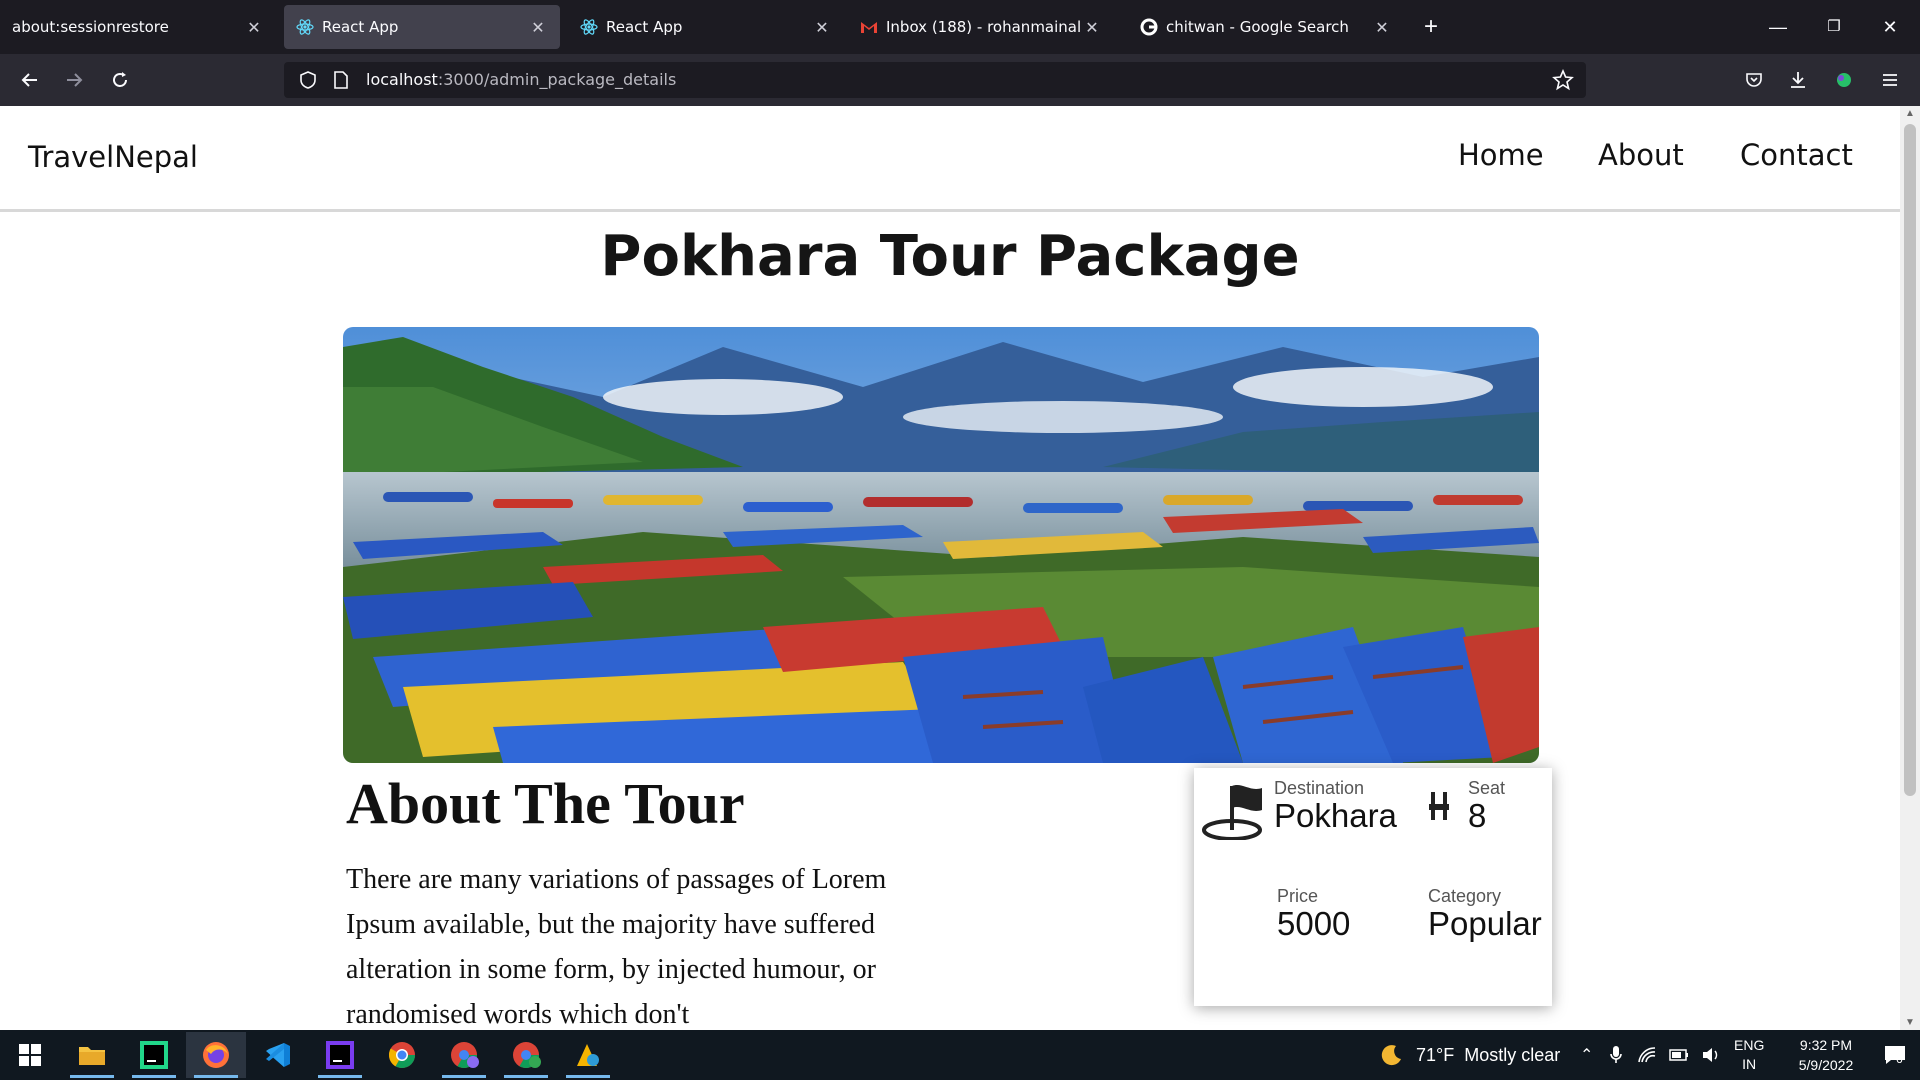 The width and height of the screenshot is (1920, 1080). Describe the element at coordinates (984, 27) in the screenshot. I see `tab-title: Inbox (188) - rohanmainali39@` at that location.